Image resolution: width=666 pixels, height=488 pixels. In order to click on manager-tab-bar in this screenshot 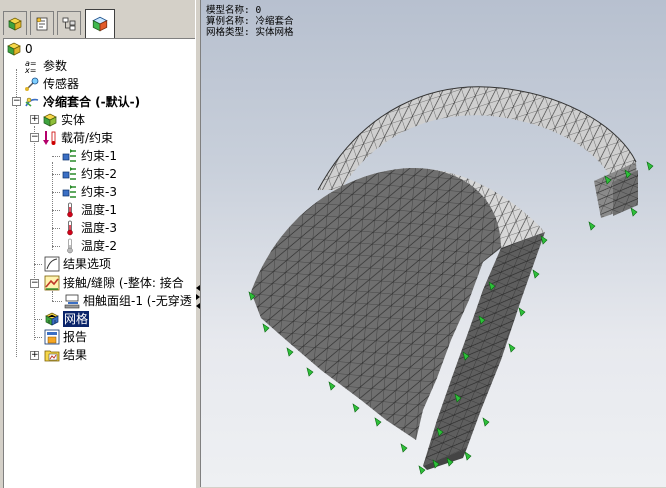, I will do `click(97, 19)`.